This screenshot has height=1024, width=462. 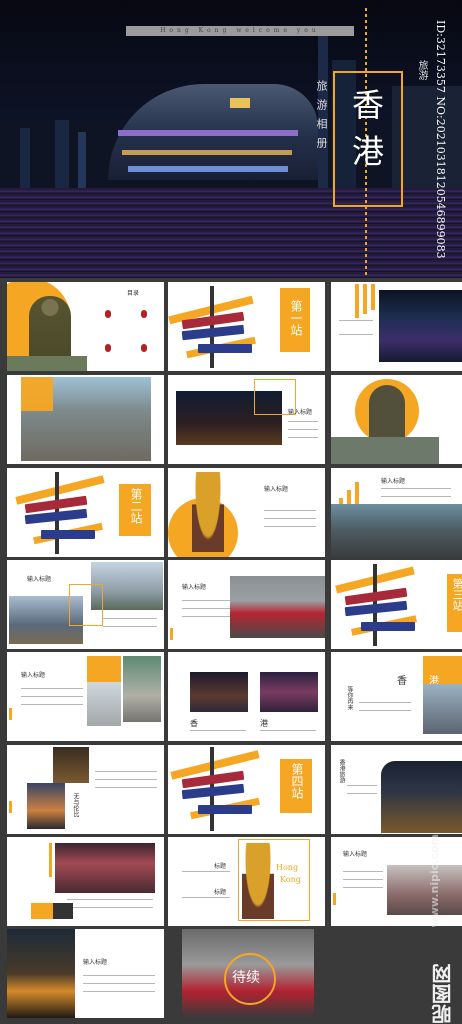 What do you see at coordinates (46, 806) in the screenshot?
I see `sunset-photo` at bounding box center [46, 806].